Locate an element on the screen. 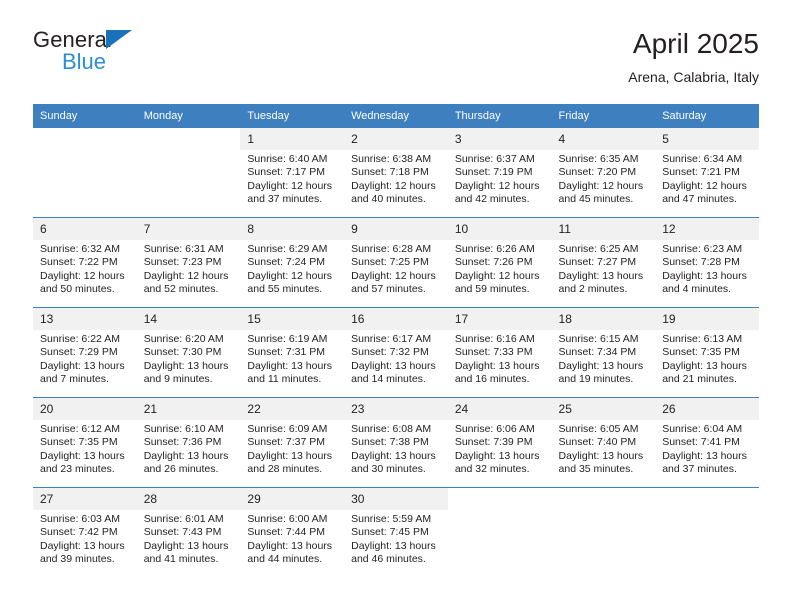  sunset-text: Sunset: 7:25 PM is located at coordinates (390, 262).